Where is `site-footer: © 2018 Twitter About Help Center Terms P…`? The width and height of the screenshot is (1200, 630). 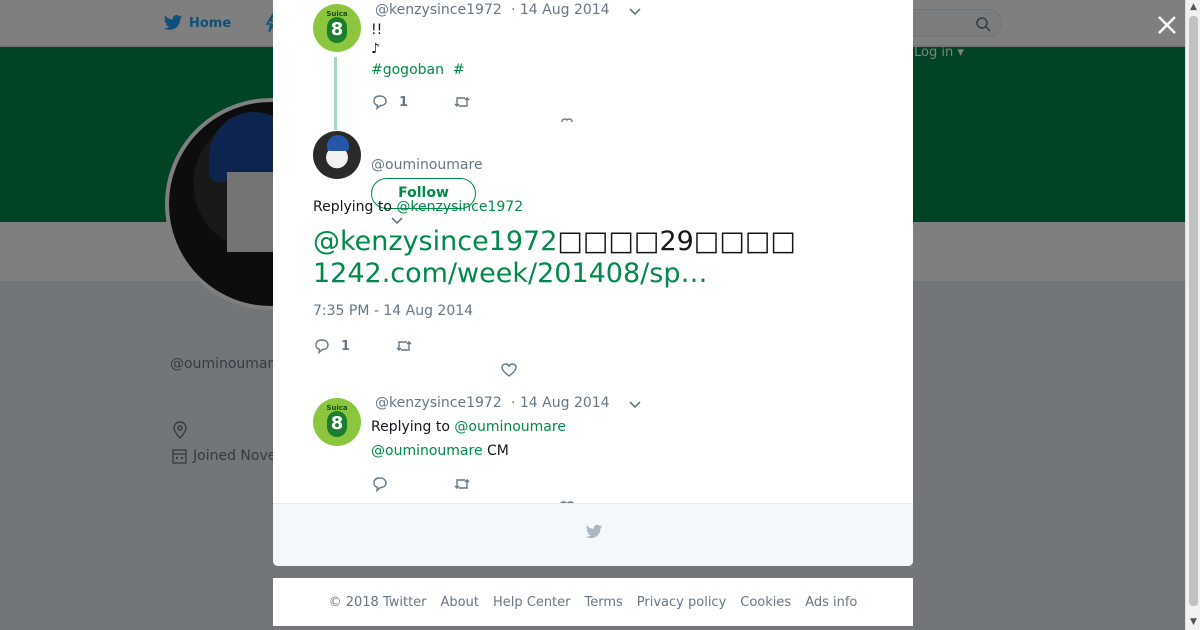 site-footer: © 2018 Twitter About Help Center Terms P… is located at coordinates (593, 602).